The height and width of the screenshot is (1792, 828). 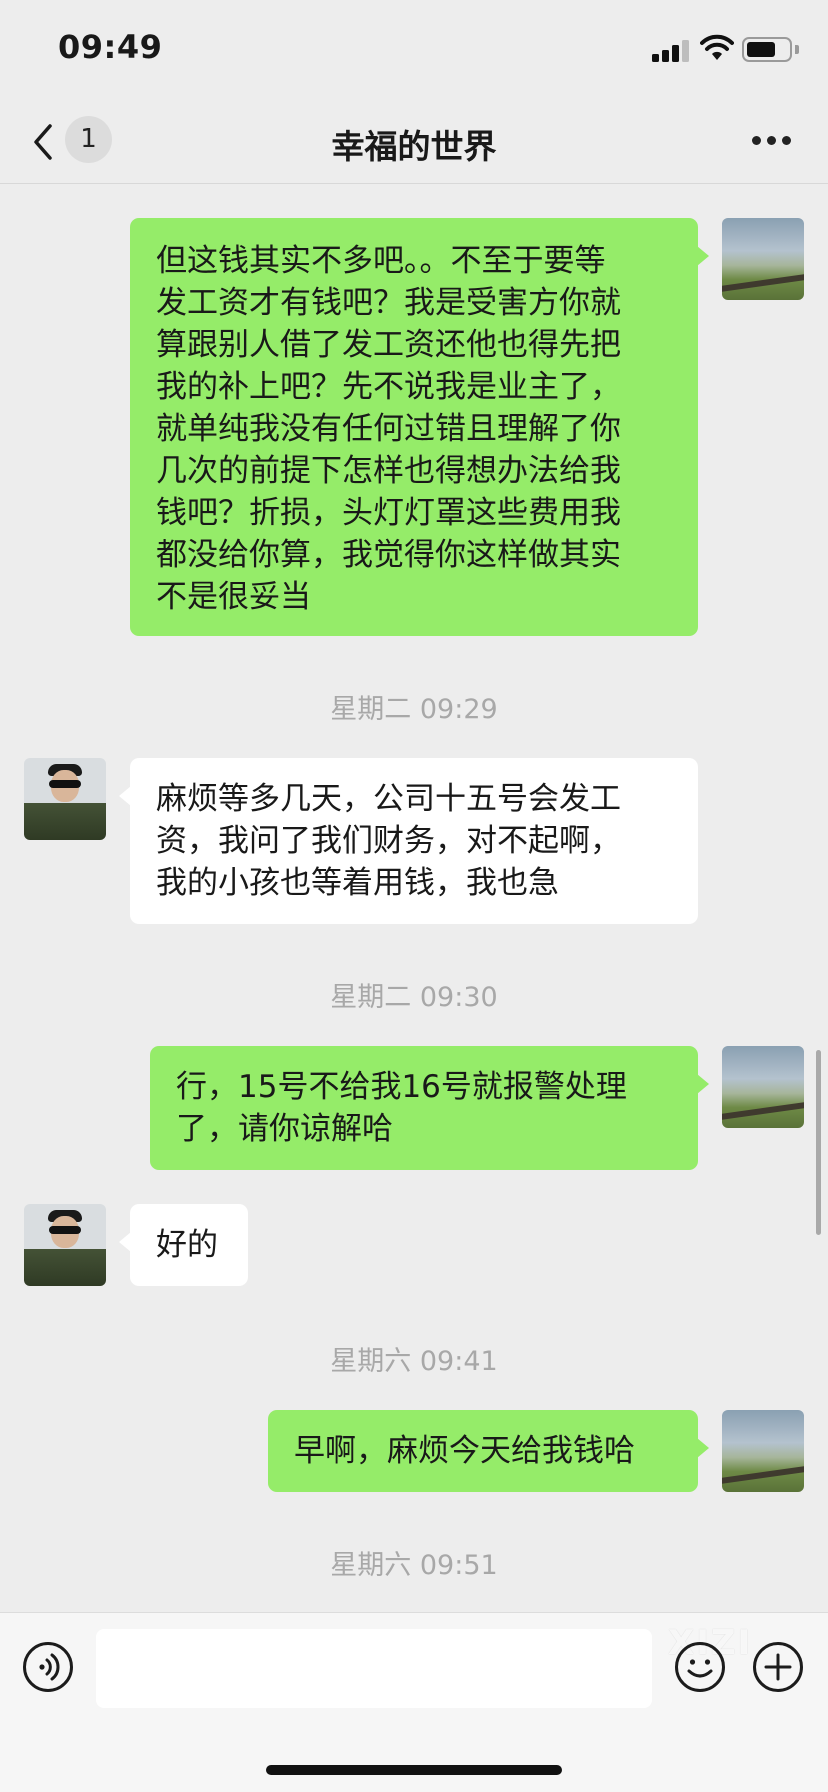 What do you see at coordinates (717, 47) in the screenshot?
I see `wifi-icon` at bounding box center [717, 47].